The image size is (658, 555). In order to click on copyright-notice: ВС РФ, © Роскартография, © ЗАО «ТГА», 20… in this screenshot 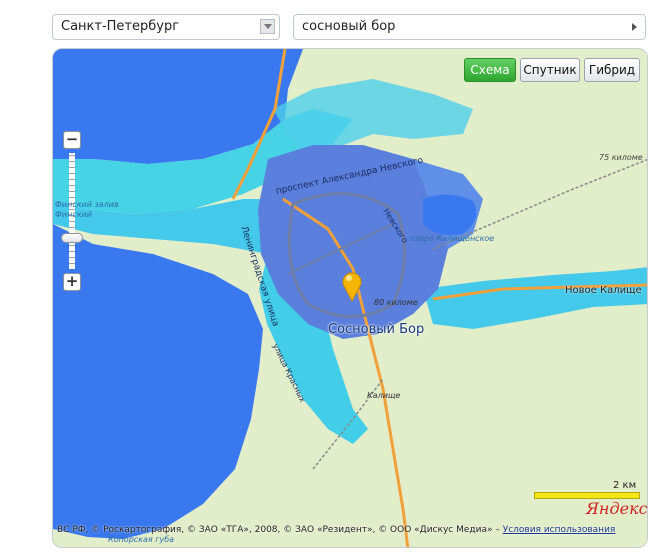, I will do `click(336, 530)`.